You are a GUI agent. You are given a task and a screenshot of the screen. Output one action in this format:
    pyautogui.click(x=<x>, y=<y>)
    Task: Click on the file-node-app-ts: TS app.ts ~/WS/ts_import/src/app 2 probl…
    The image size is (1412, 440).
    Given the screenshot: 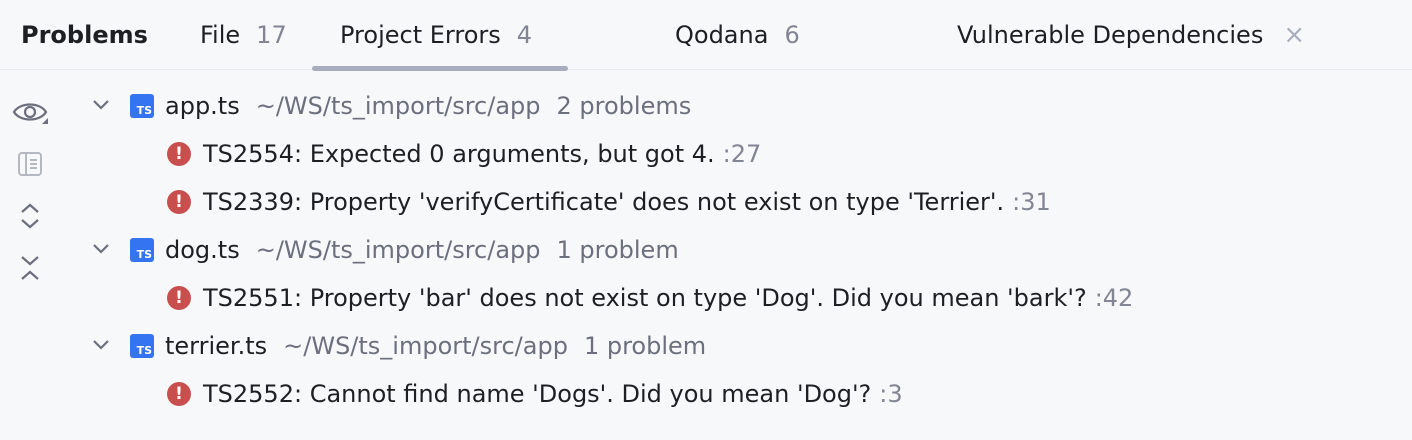 What is the action you would take?
    pyautogui.click(x=706, y=106)
    